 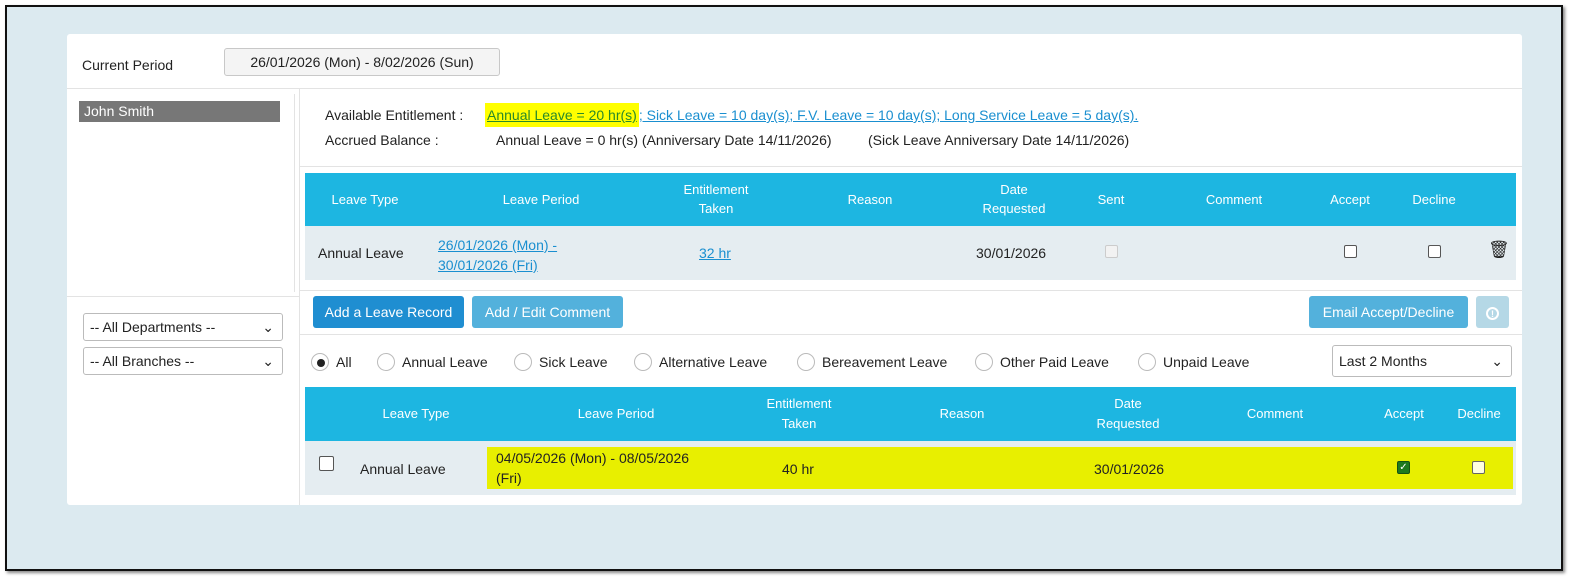 I want to click on filter-alternative-leave: Alternative Leave, so click(x=700, y=362).